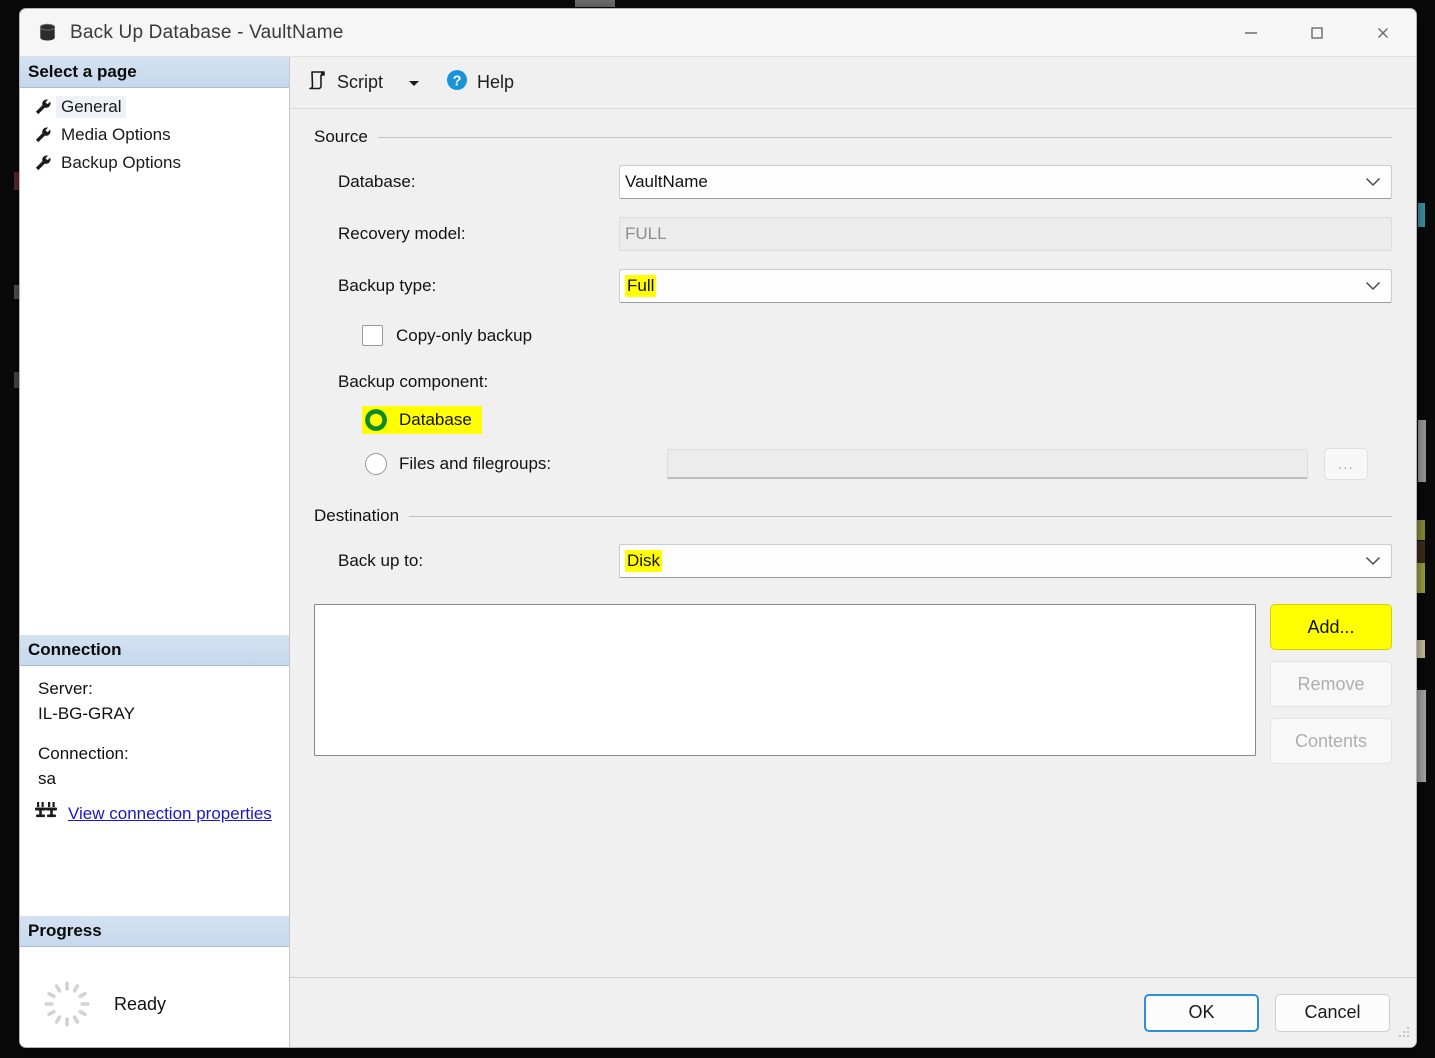 The height and width of the screenshot is (1058, 1435). I want to click on loading-spinner-icon, so click(67, 1004).